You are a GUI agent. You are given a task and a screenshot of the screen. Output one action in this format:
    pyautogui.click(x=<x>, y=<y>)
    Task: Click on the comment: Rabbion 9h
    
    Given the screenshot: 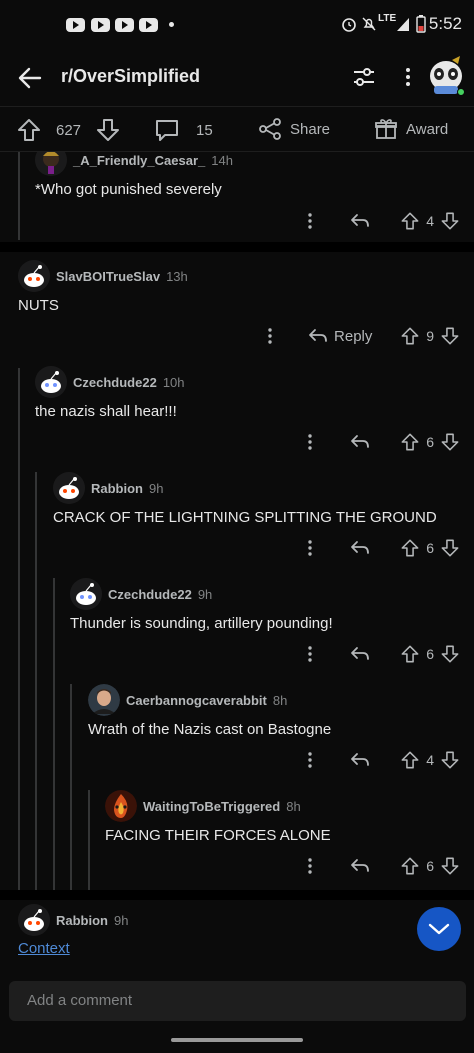 What is the action you would take?
    pyautogui.click(x=237, y=942)
    